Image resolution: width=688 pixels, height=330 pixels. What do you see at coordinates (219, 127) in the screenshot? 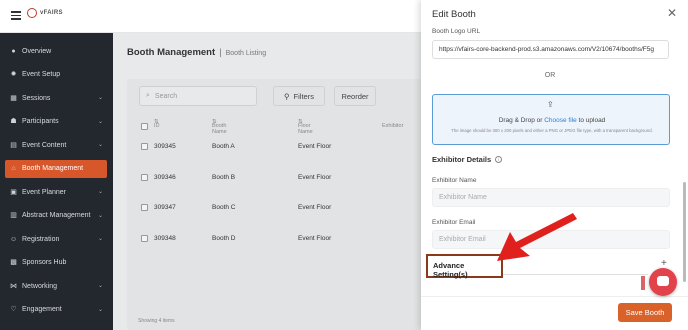
I see `column-booth-name: Booth Name ⇅` at bounding box center [219, 127].